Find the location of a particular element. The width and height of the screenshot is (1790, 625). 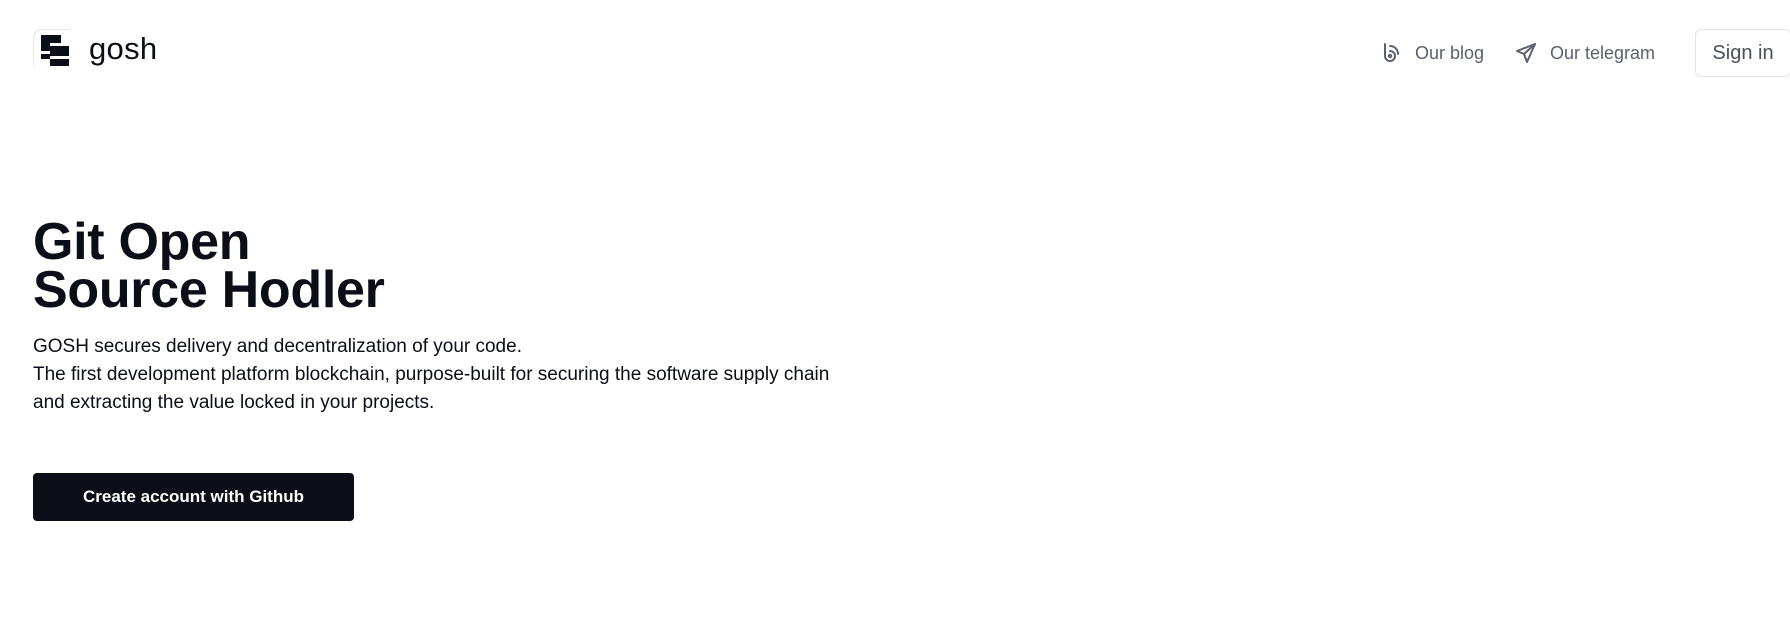

nav-link-blog: Our blog is located at coordinates (1431, 53).